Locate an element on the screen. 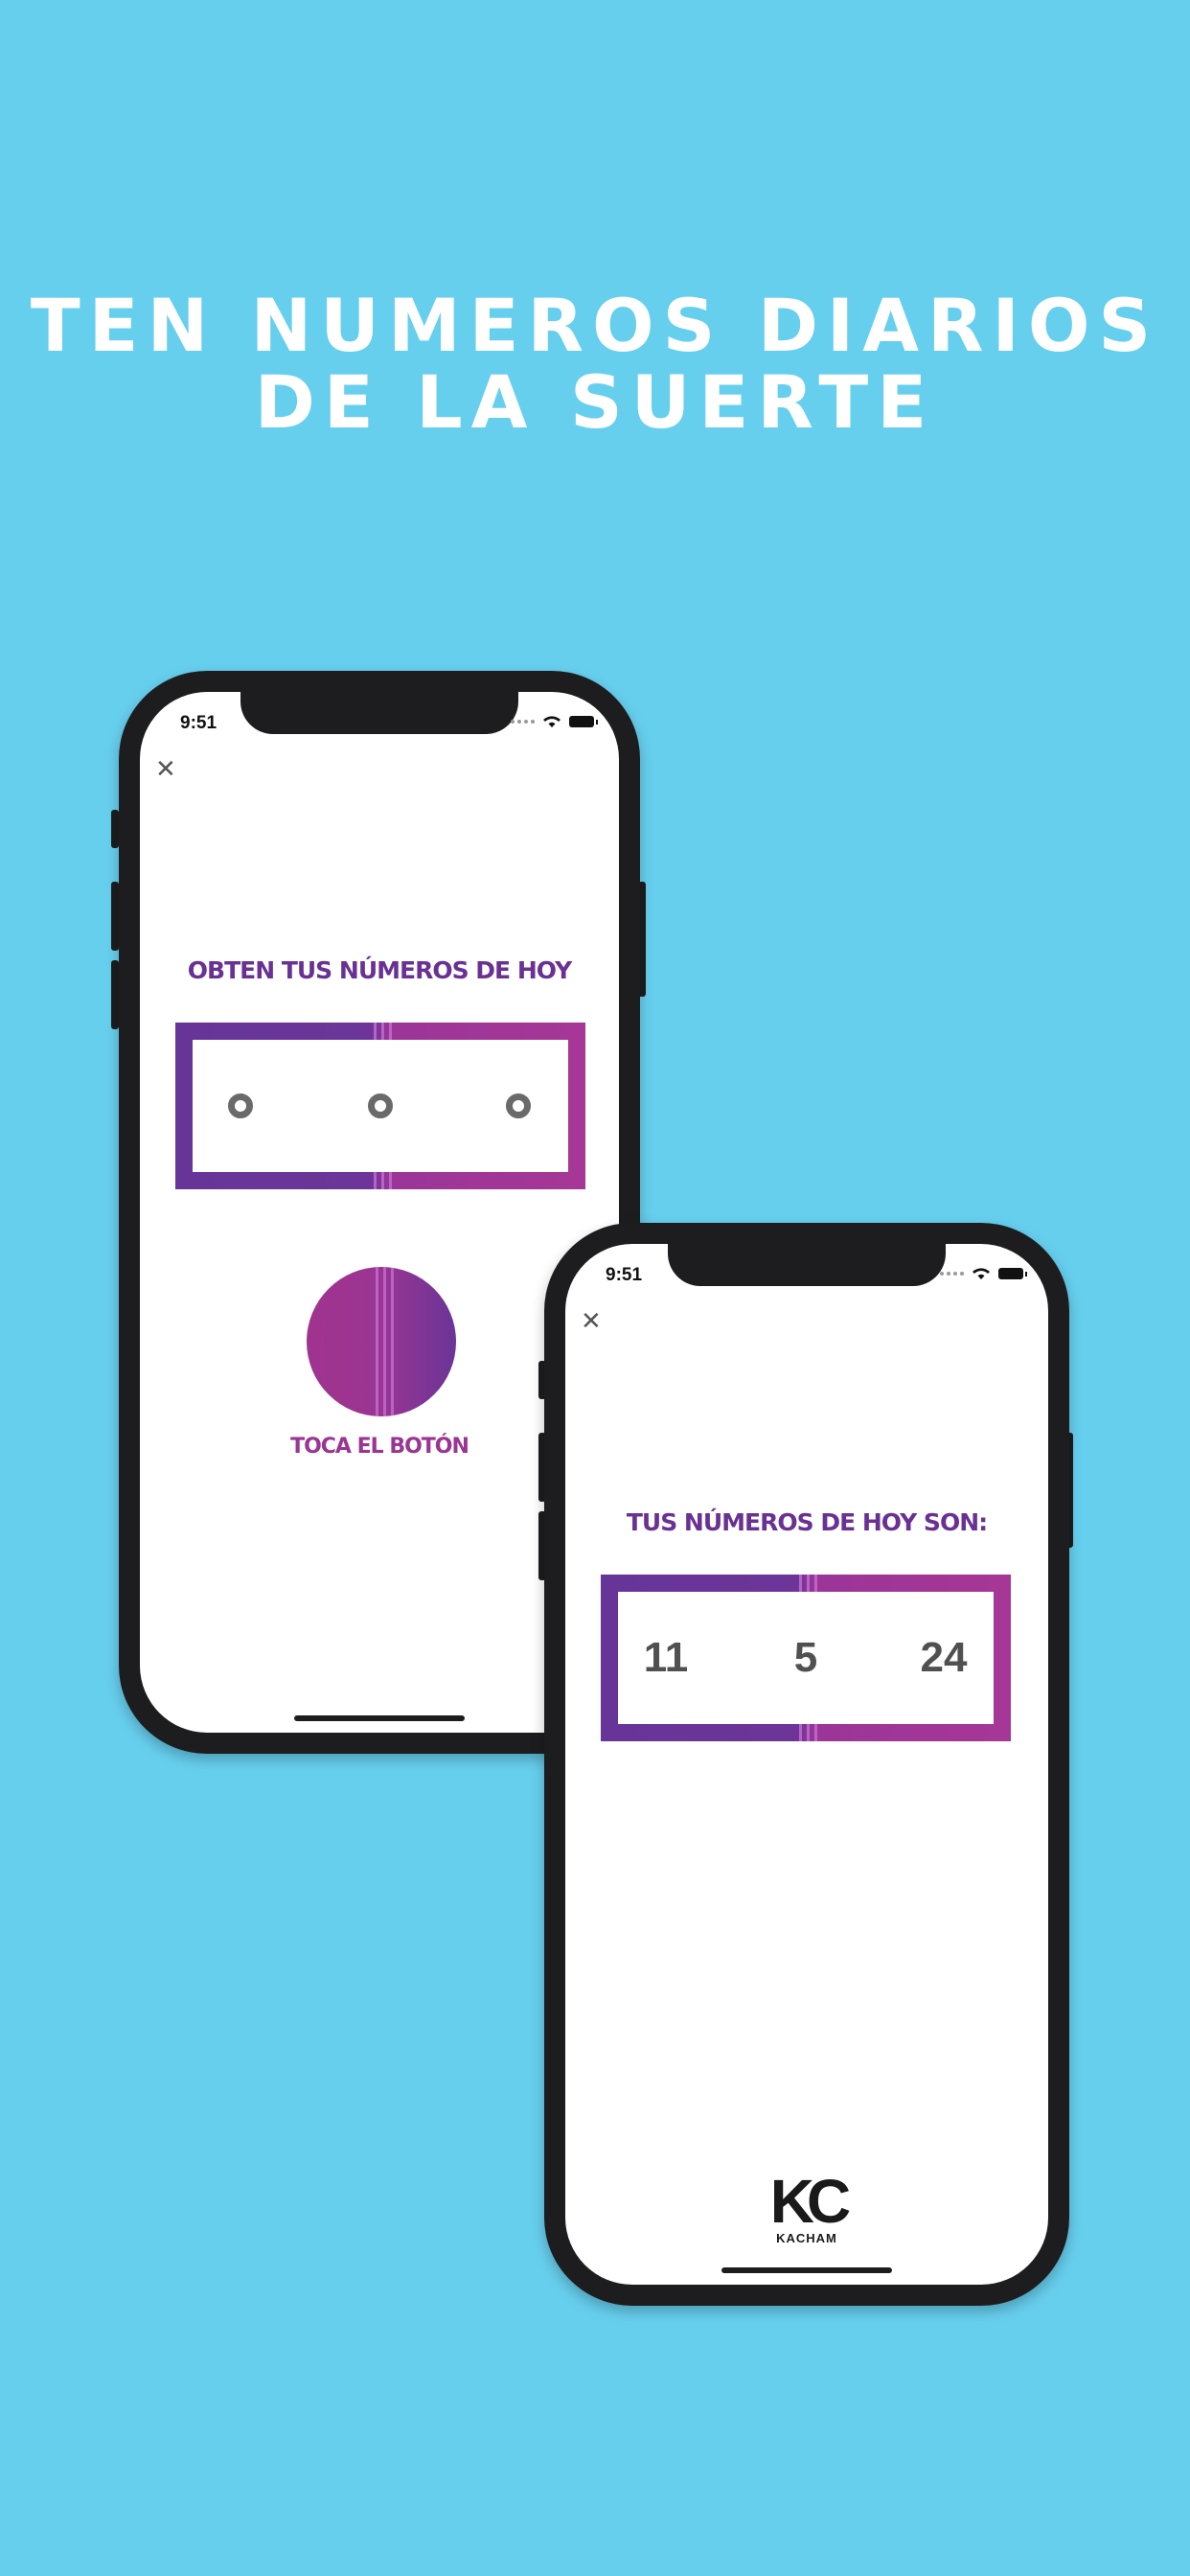 The image size is (1190, 2576). lucky-number-2: 5 is located at coordinates (806, 1657).